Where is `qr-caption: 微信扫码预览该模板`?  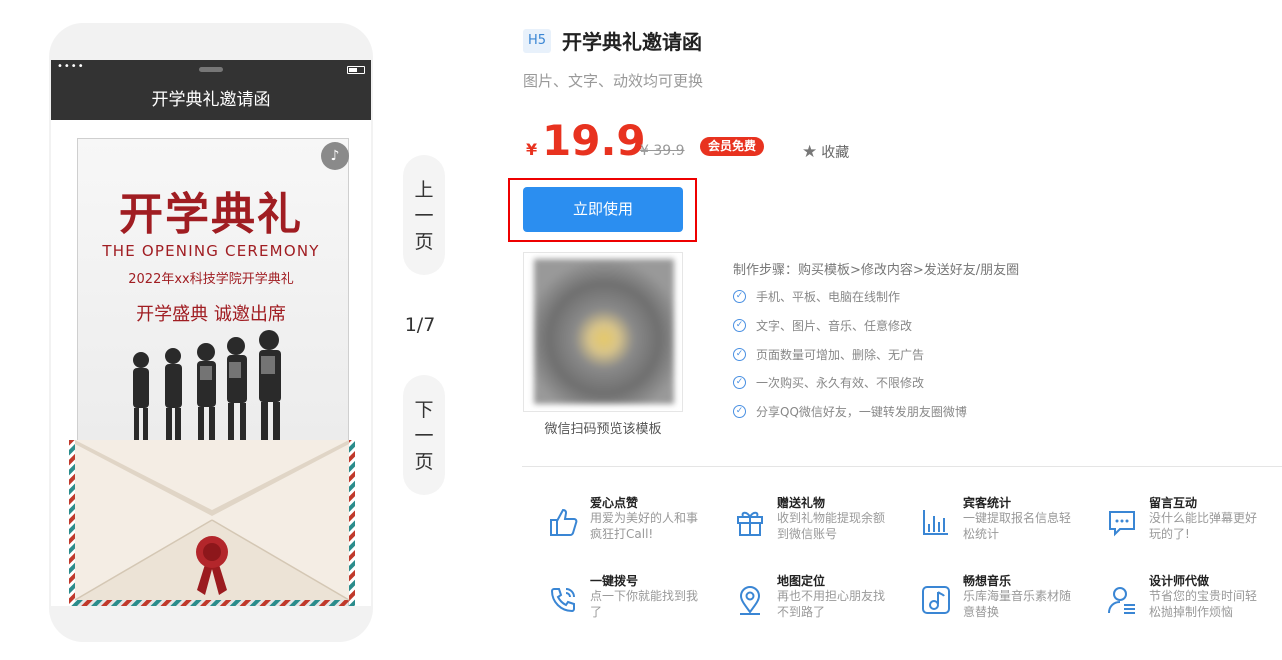
qr-caption: 微信扫码预览该模板 is located at coordinates (603, 429).